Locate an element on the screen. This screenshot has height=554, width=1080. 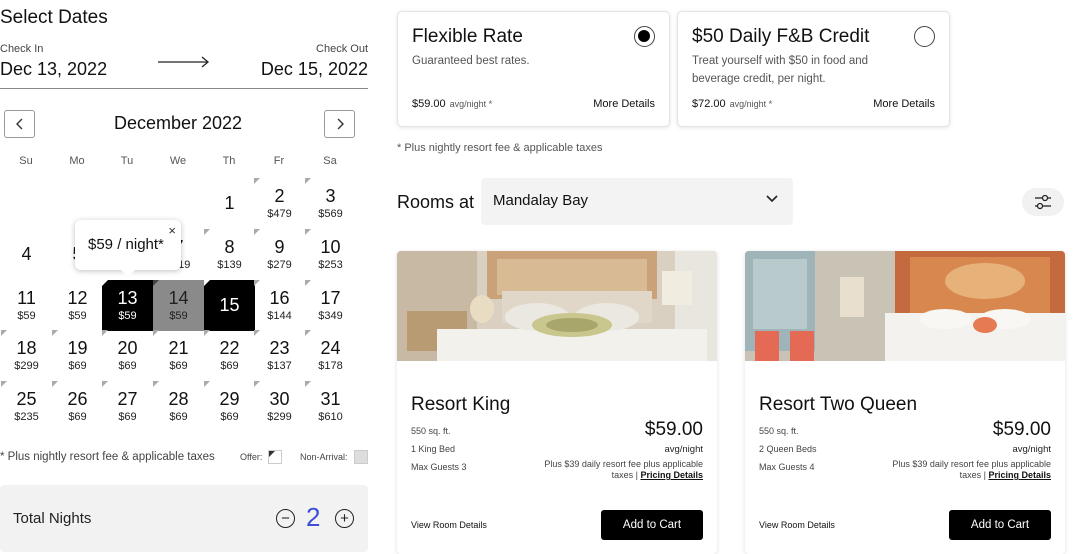
weekday-label: Tu is located at coordinates (127, 161).